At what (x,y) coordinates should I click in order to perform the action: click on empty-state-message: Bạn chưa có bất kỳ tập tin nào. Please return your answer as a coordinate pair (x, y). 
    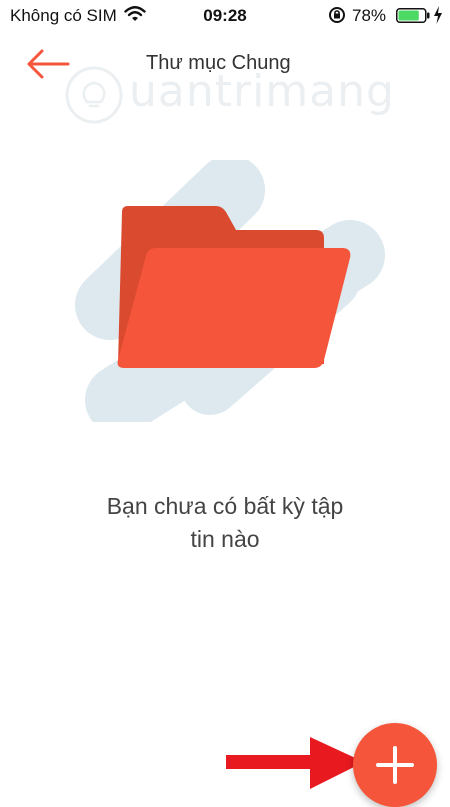
    Looking at the image, I should click on (225, 523).